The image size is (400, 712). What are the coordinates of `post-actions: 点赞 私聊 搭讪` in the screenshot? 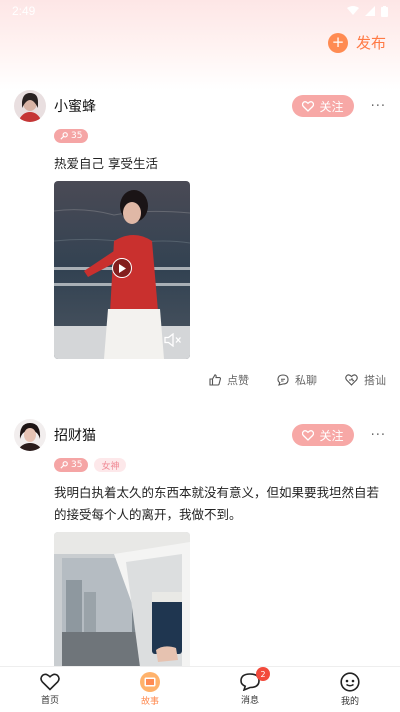 It's located at (200, 380).